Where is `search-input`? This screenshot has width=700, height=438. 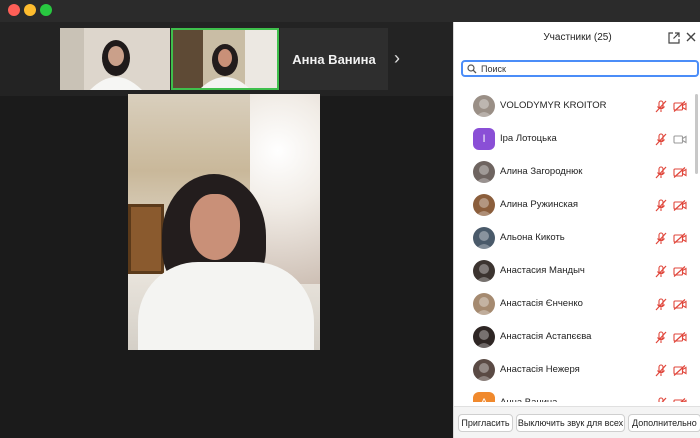 search-input is located at coordinates (586, 68).